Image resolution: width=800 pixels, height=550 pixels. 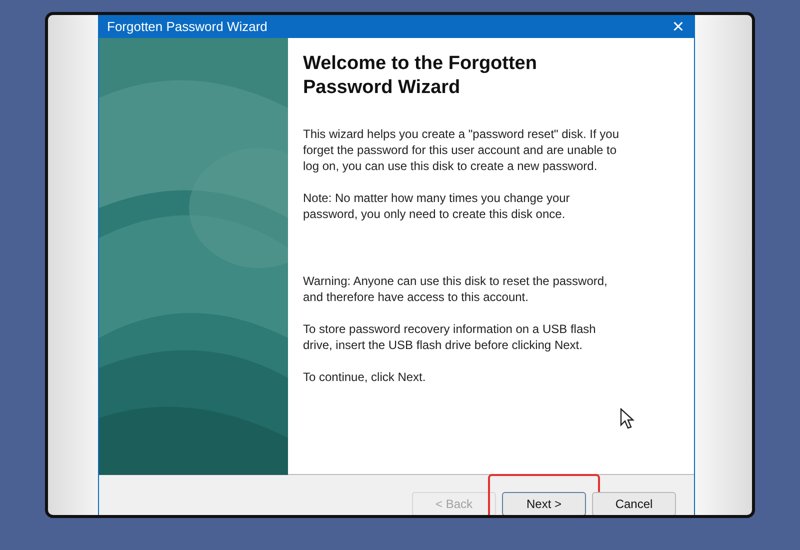 What do you see at coordinates (627, 419) in the screenshot?
I see `cursor-icon` at bounding box center [627, 419].